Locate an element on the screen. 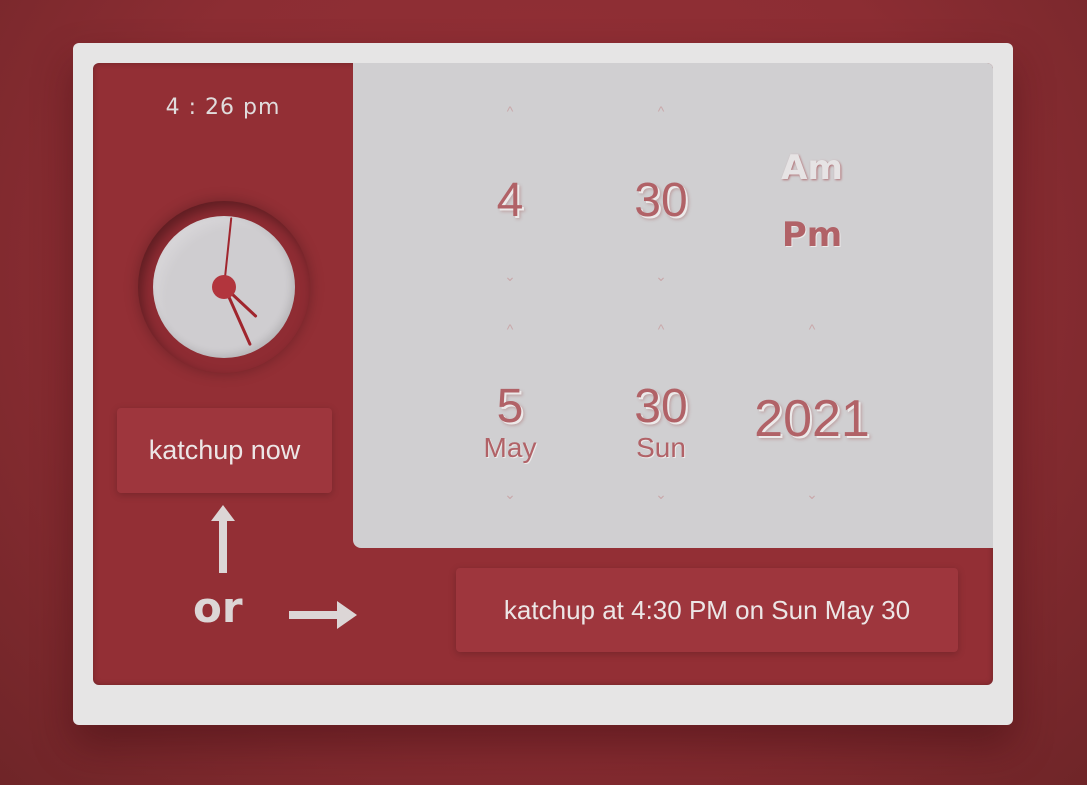 The width and height of the screenshot is (1087, 785). minute-down-chevron-icon: ⌄ is located at coordinates (661, 276).